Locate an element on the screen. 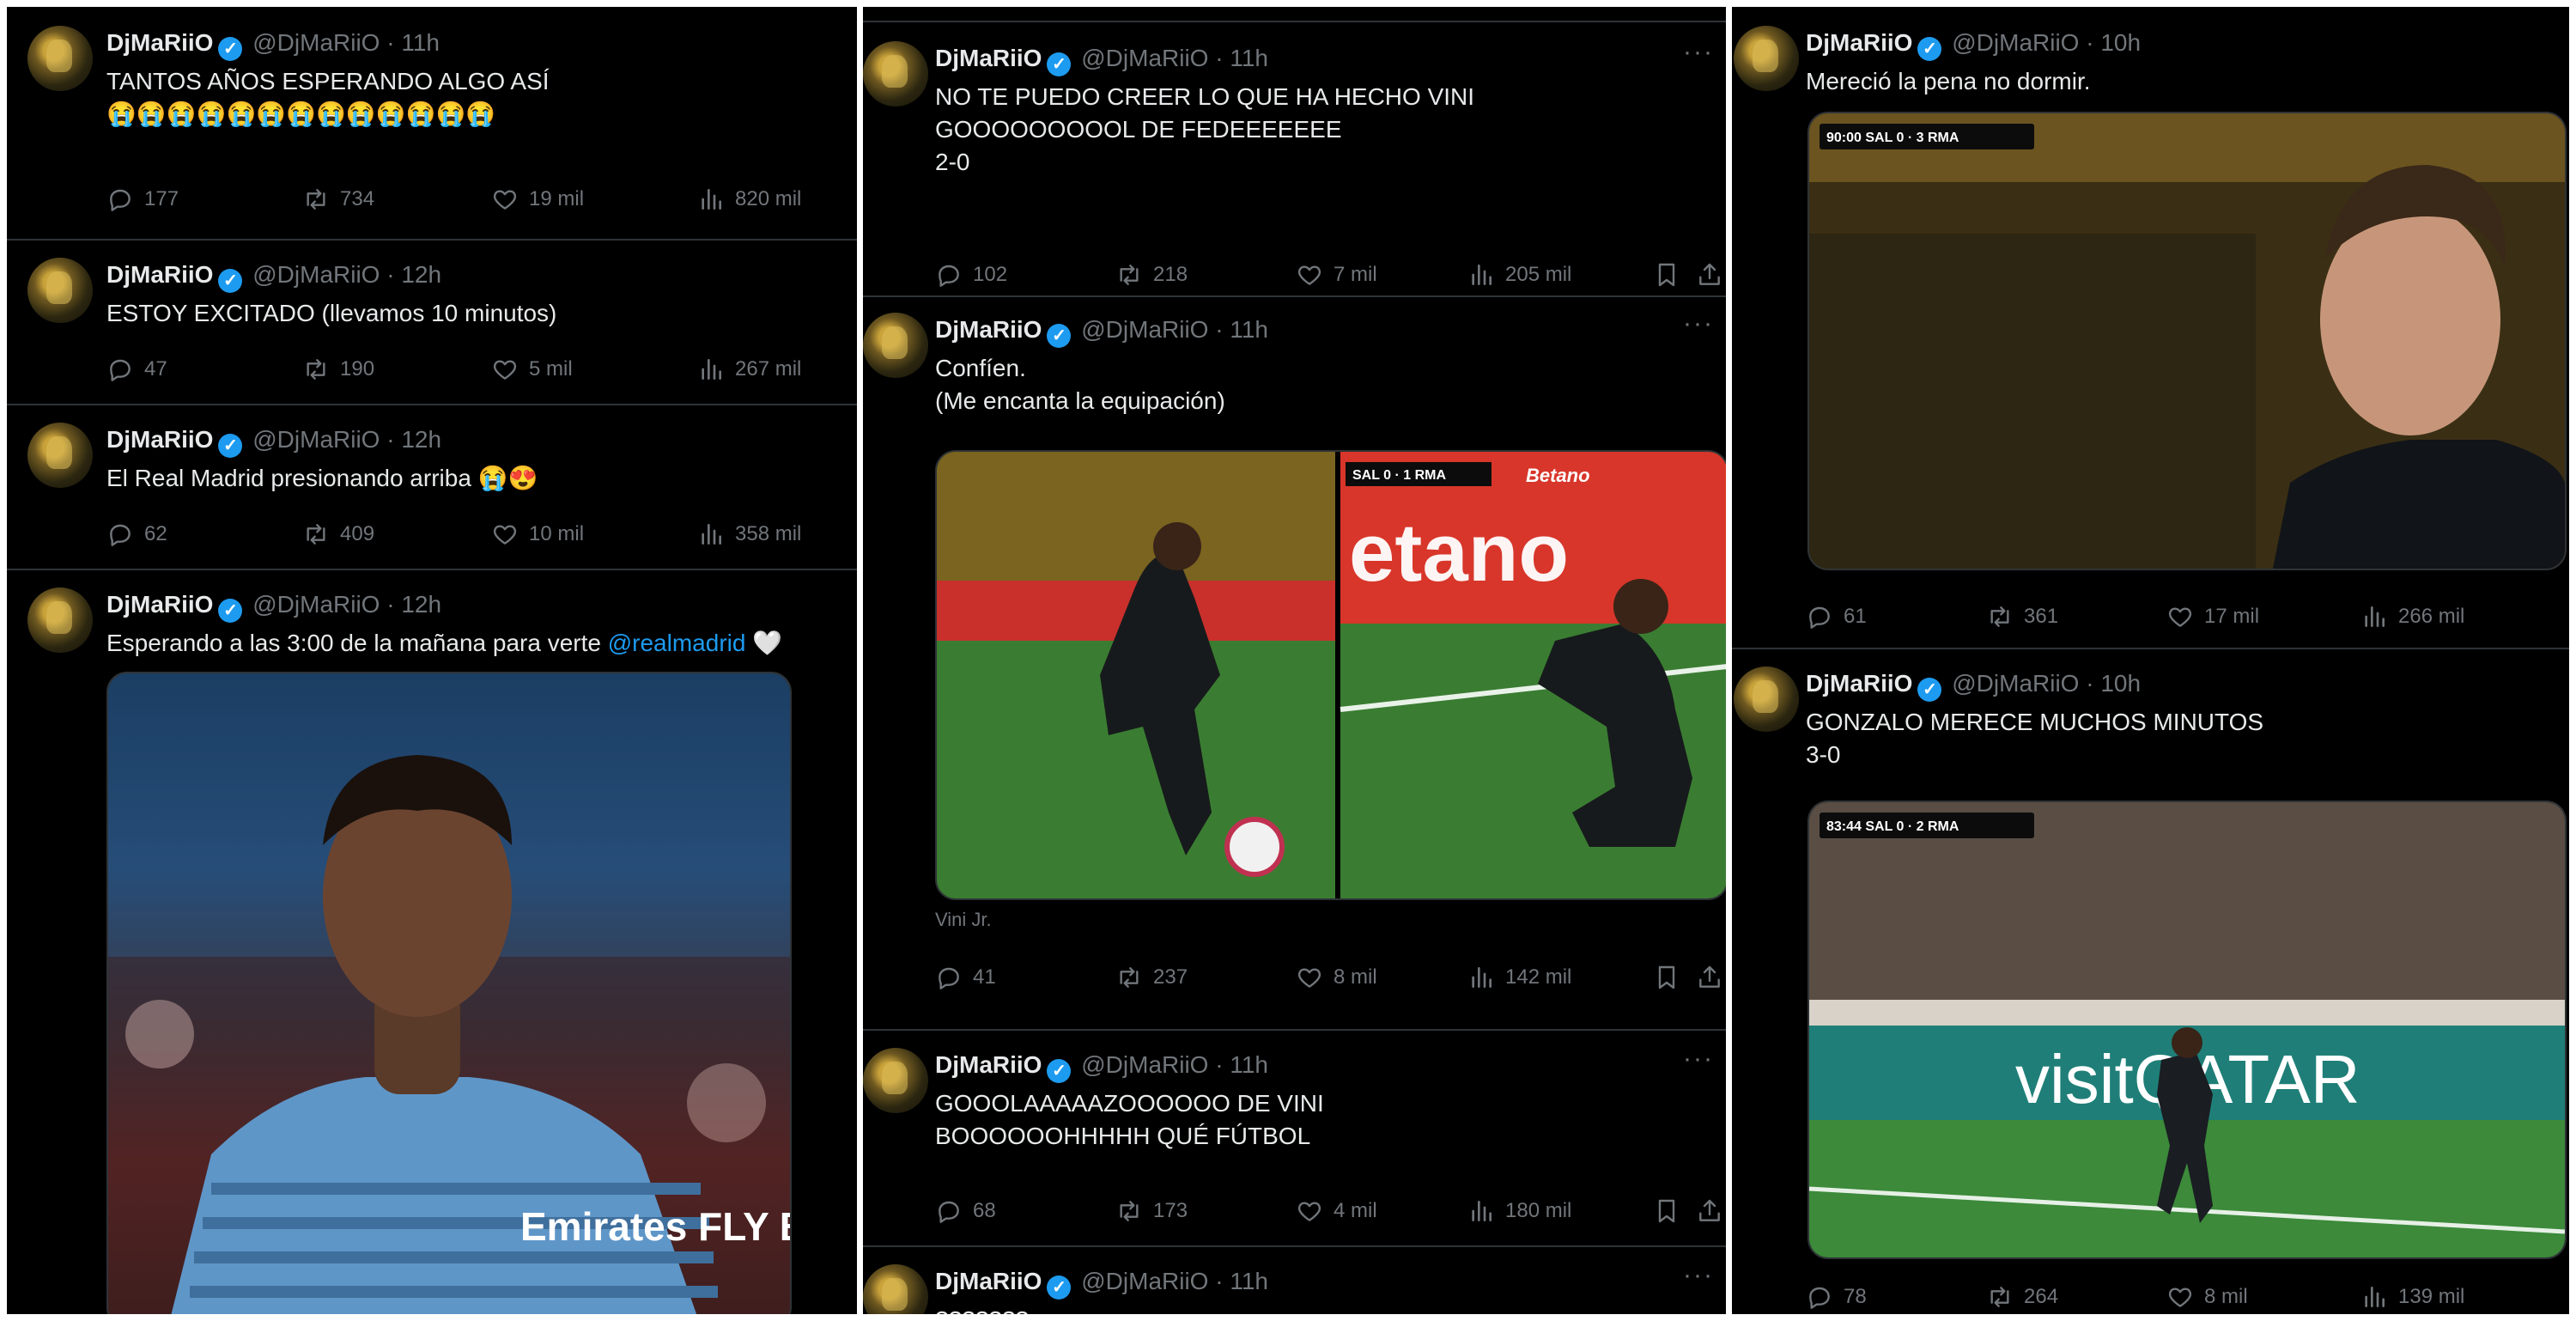  views-button: 205 mil is located at coordinates (1519, 275).